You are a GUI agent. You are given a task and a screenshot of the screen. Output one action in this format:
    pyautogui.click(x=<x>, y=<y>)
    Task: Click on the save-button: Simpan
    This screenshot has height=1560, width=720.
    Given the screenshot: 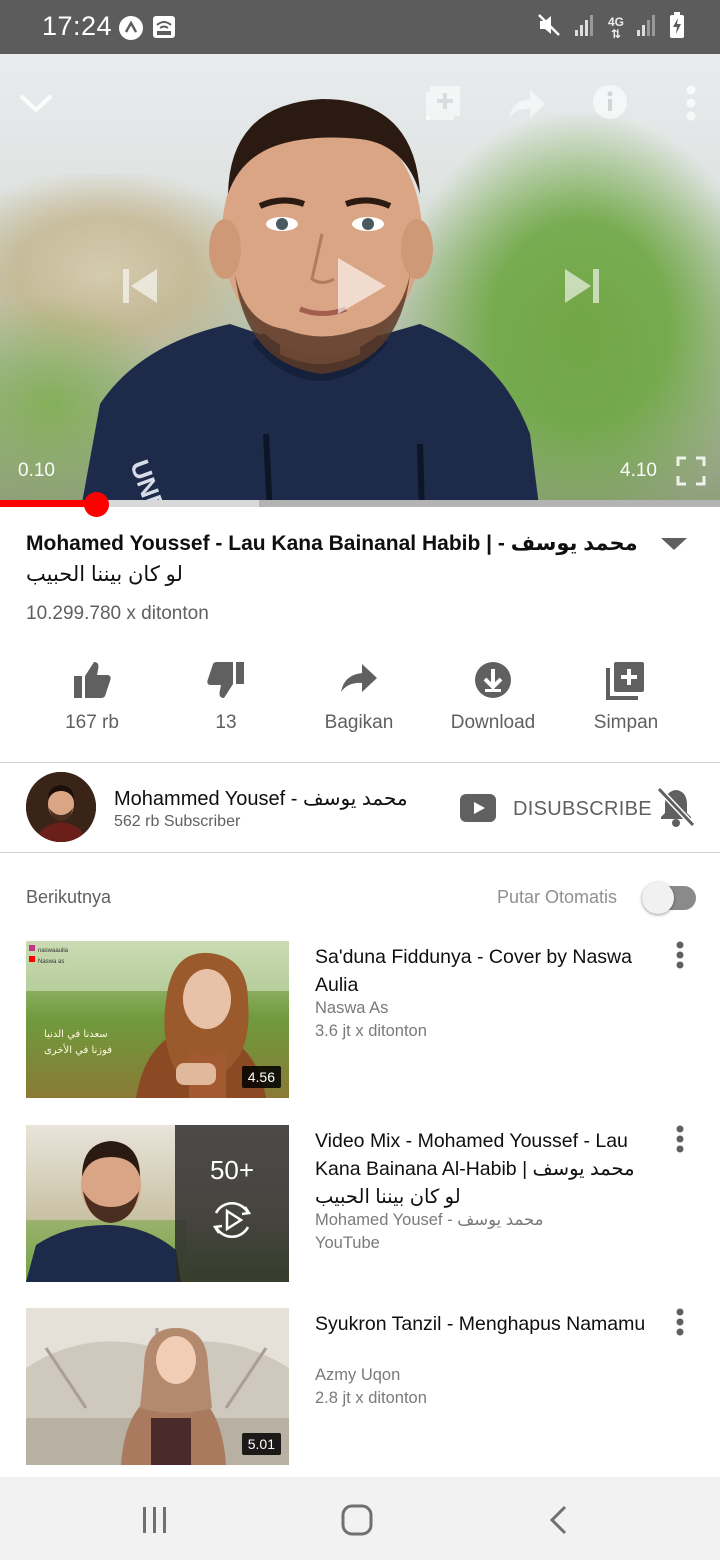 What is the action you would take?
    pyautogui.click(x=626, y=697)
    